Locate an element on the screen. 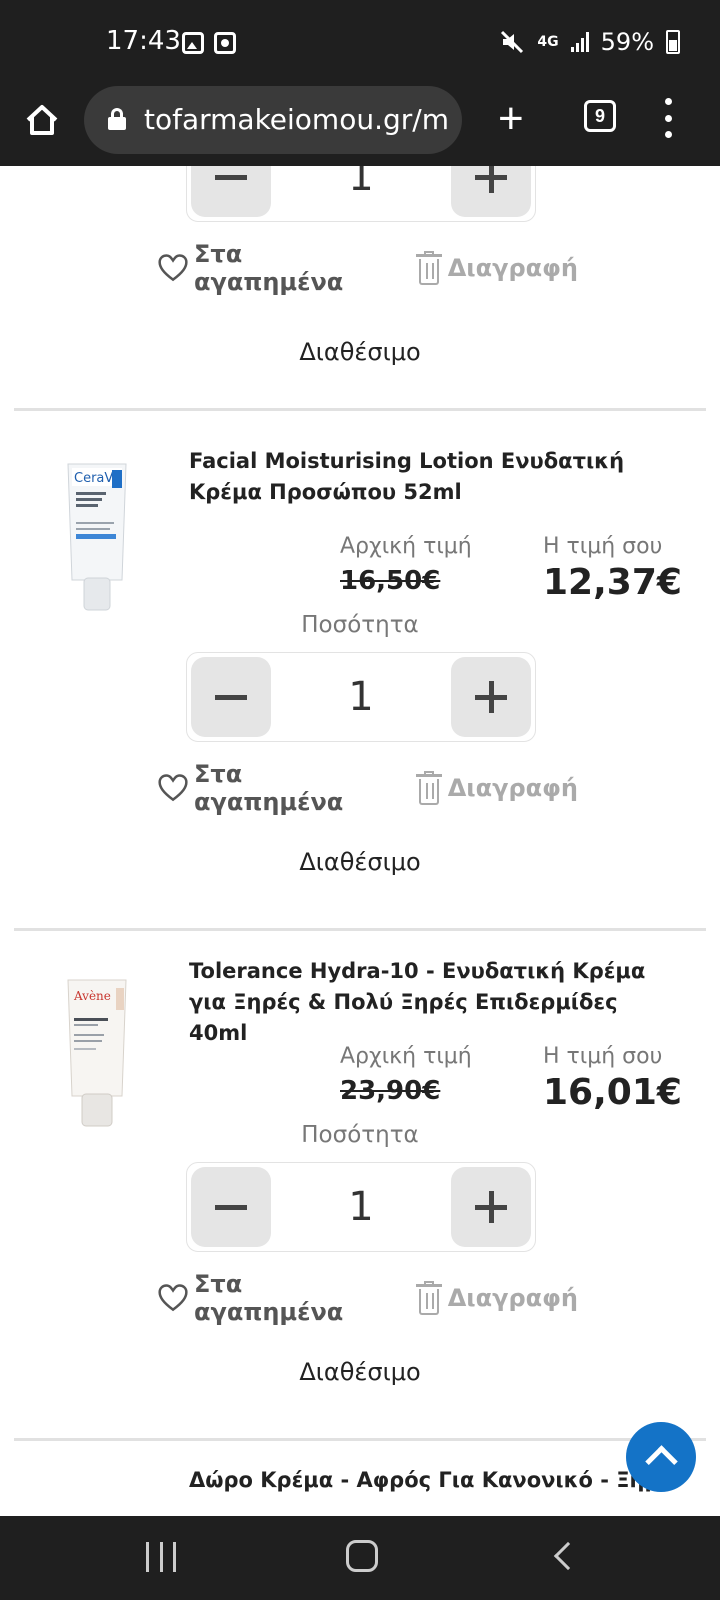  lock-icon is located at coordinates (117, 119).